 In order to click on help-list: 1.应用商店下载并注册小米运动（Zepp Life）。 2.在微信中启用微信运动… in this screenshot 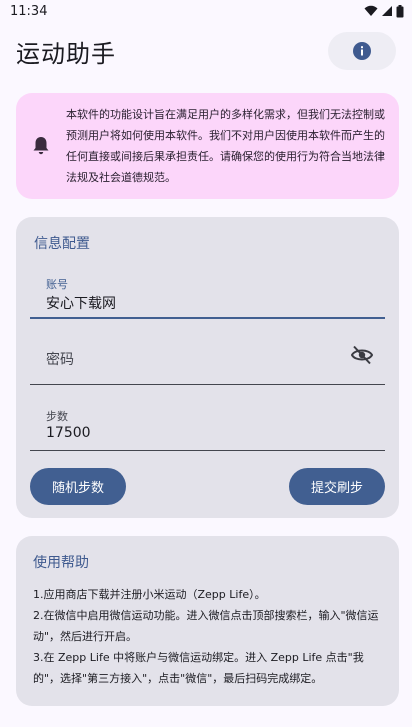, I will do `click(209, 636)`.